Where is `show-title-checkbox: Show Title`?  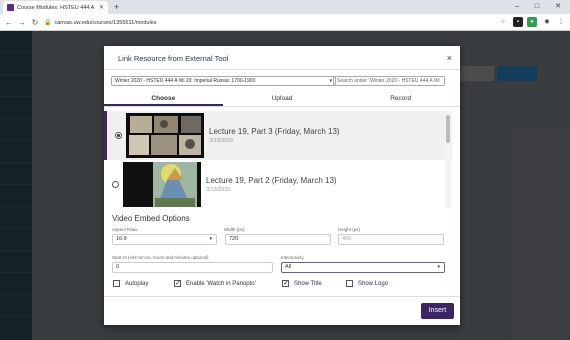 show-title-checkbox: Show Title is located at coordinates (302, 283).